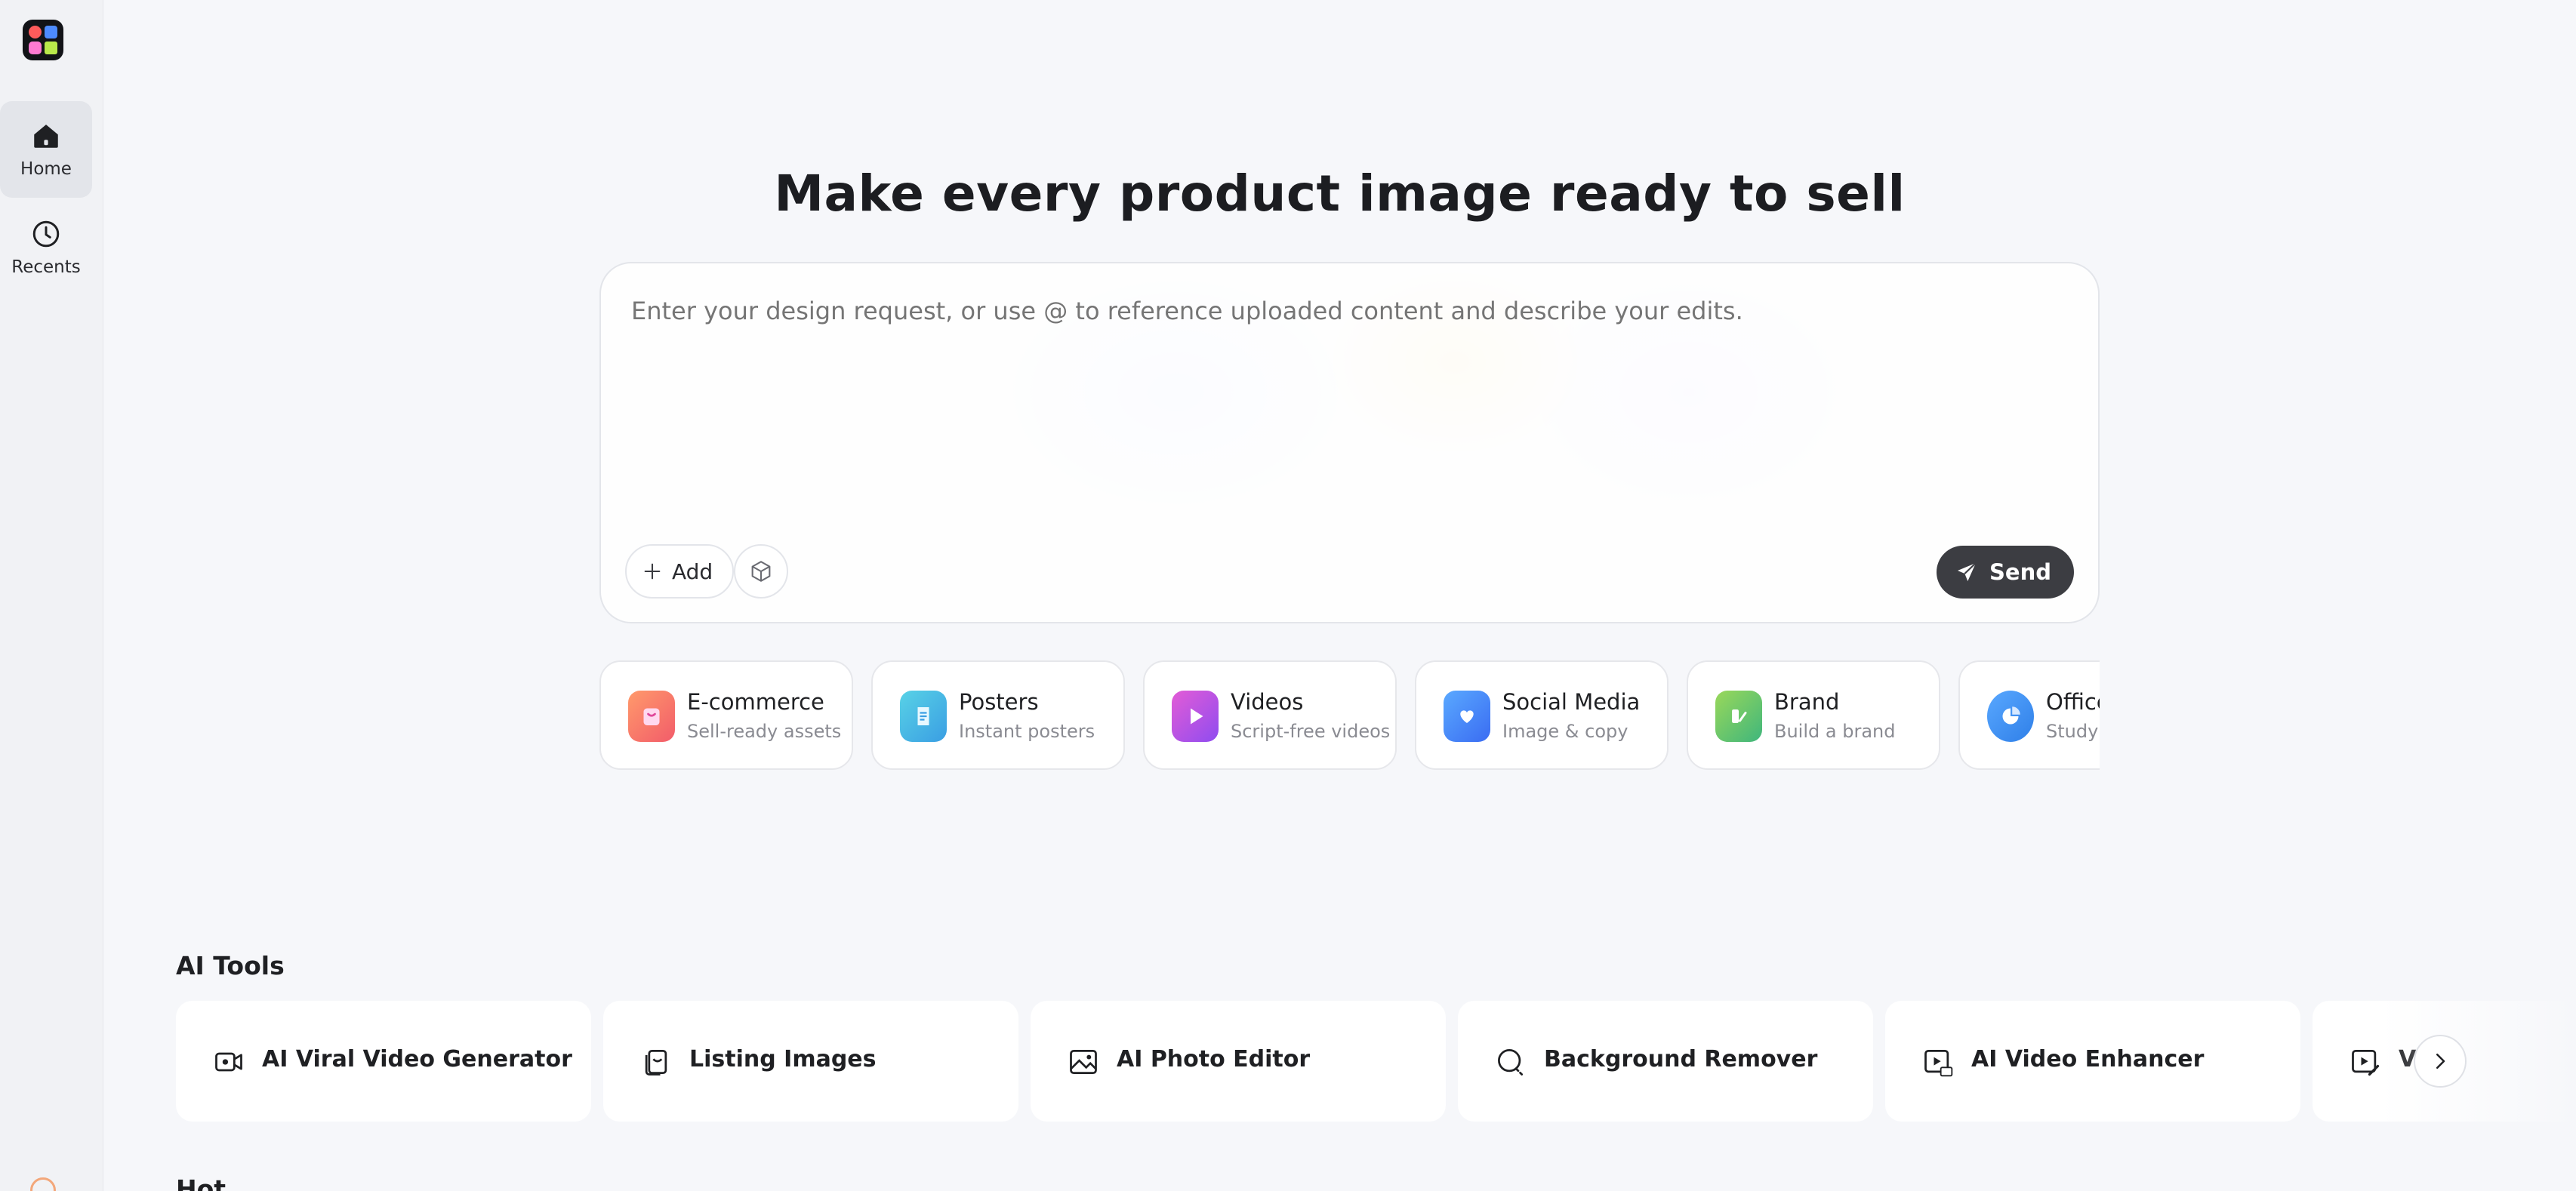 The width and height of the screenshot is (2576, 1191). What do you see at coordinates (1083, 1062) in the screenshot?
I see `photo-edit-icon` at bounding box center [1083, 1062].